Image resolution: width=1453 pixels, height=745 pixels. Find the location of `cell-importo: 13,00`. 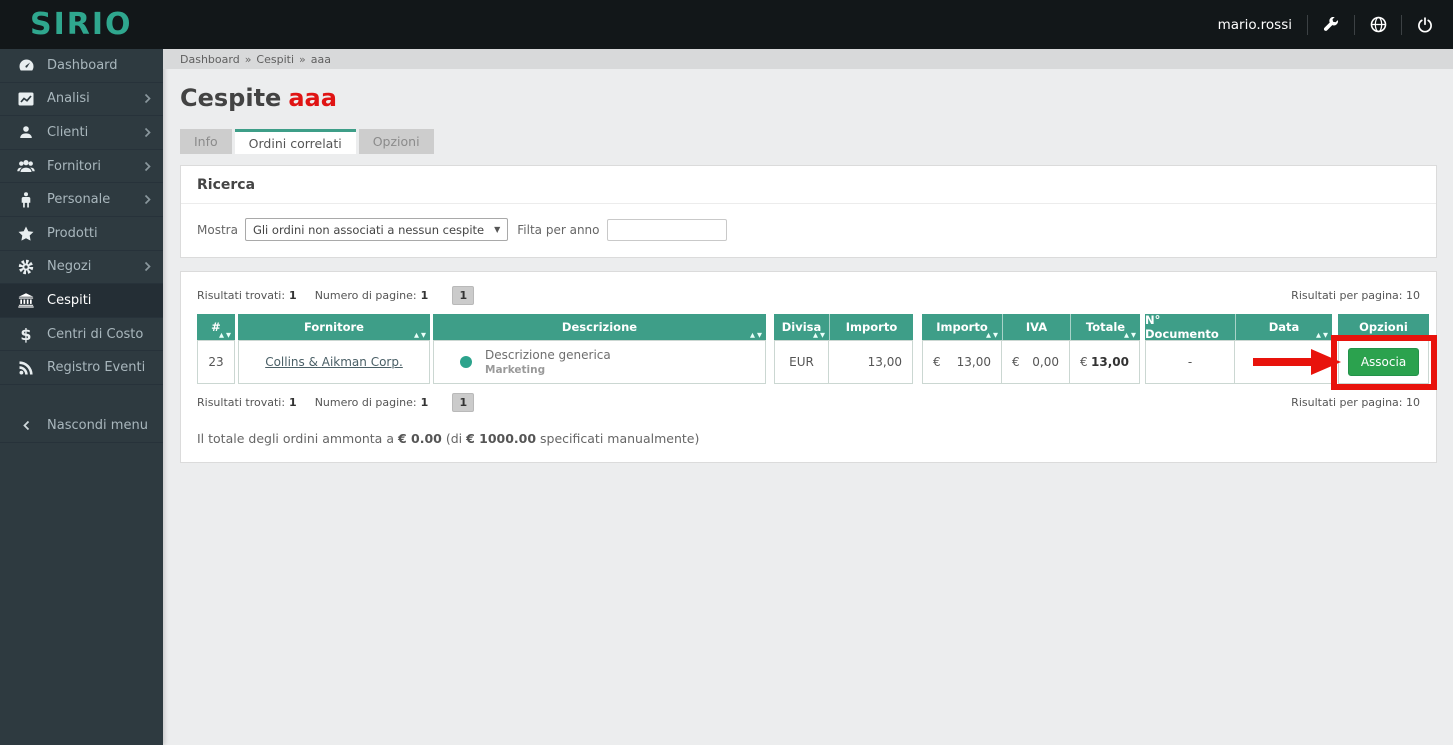

cell-importo: 13,00 is located at coordinates (871, 362).